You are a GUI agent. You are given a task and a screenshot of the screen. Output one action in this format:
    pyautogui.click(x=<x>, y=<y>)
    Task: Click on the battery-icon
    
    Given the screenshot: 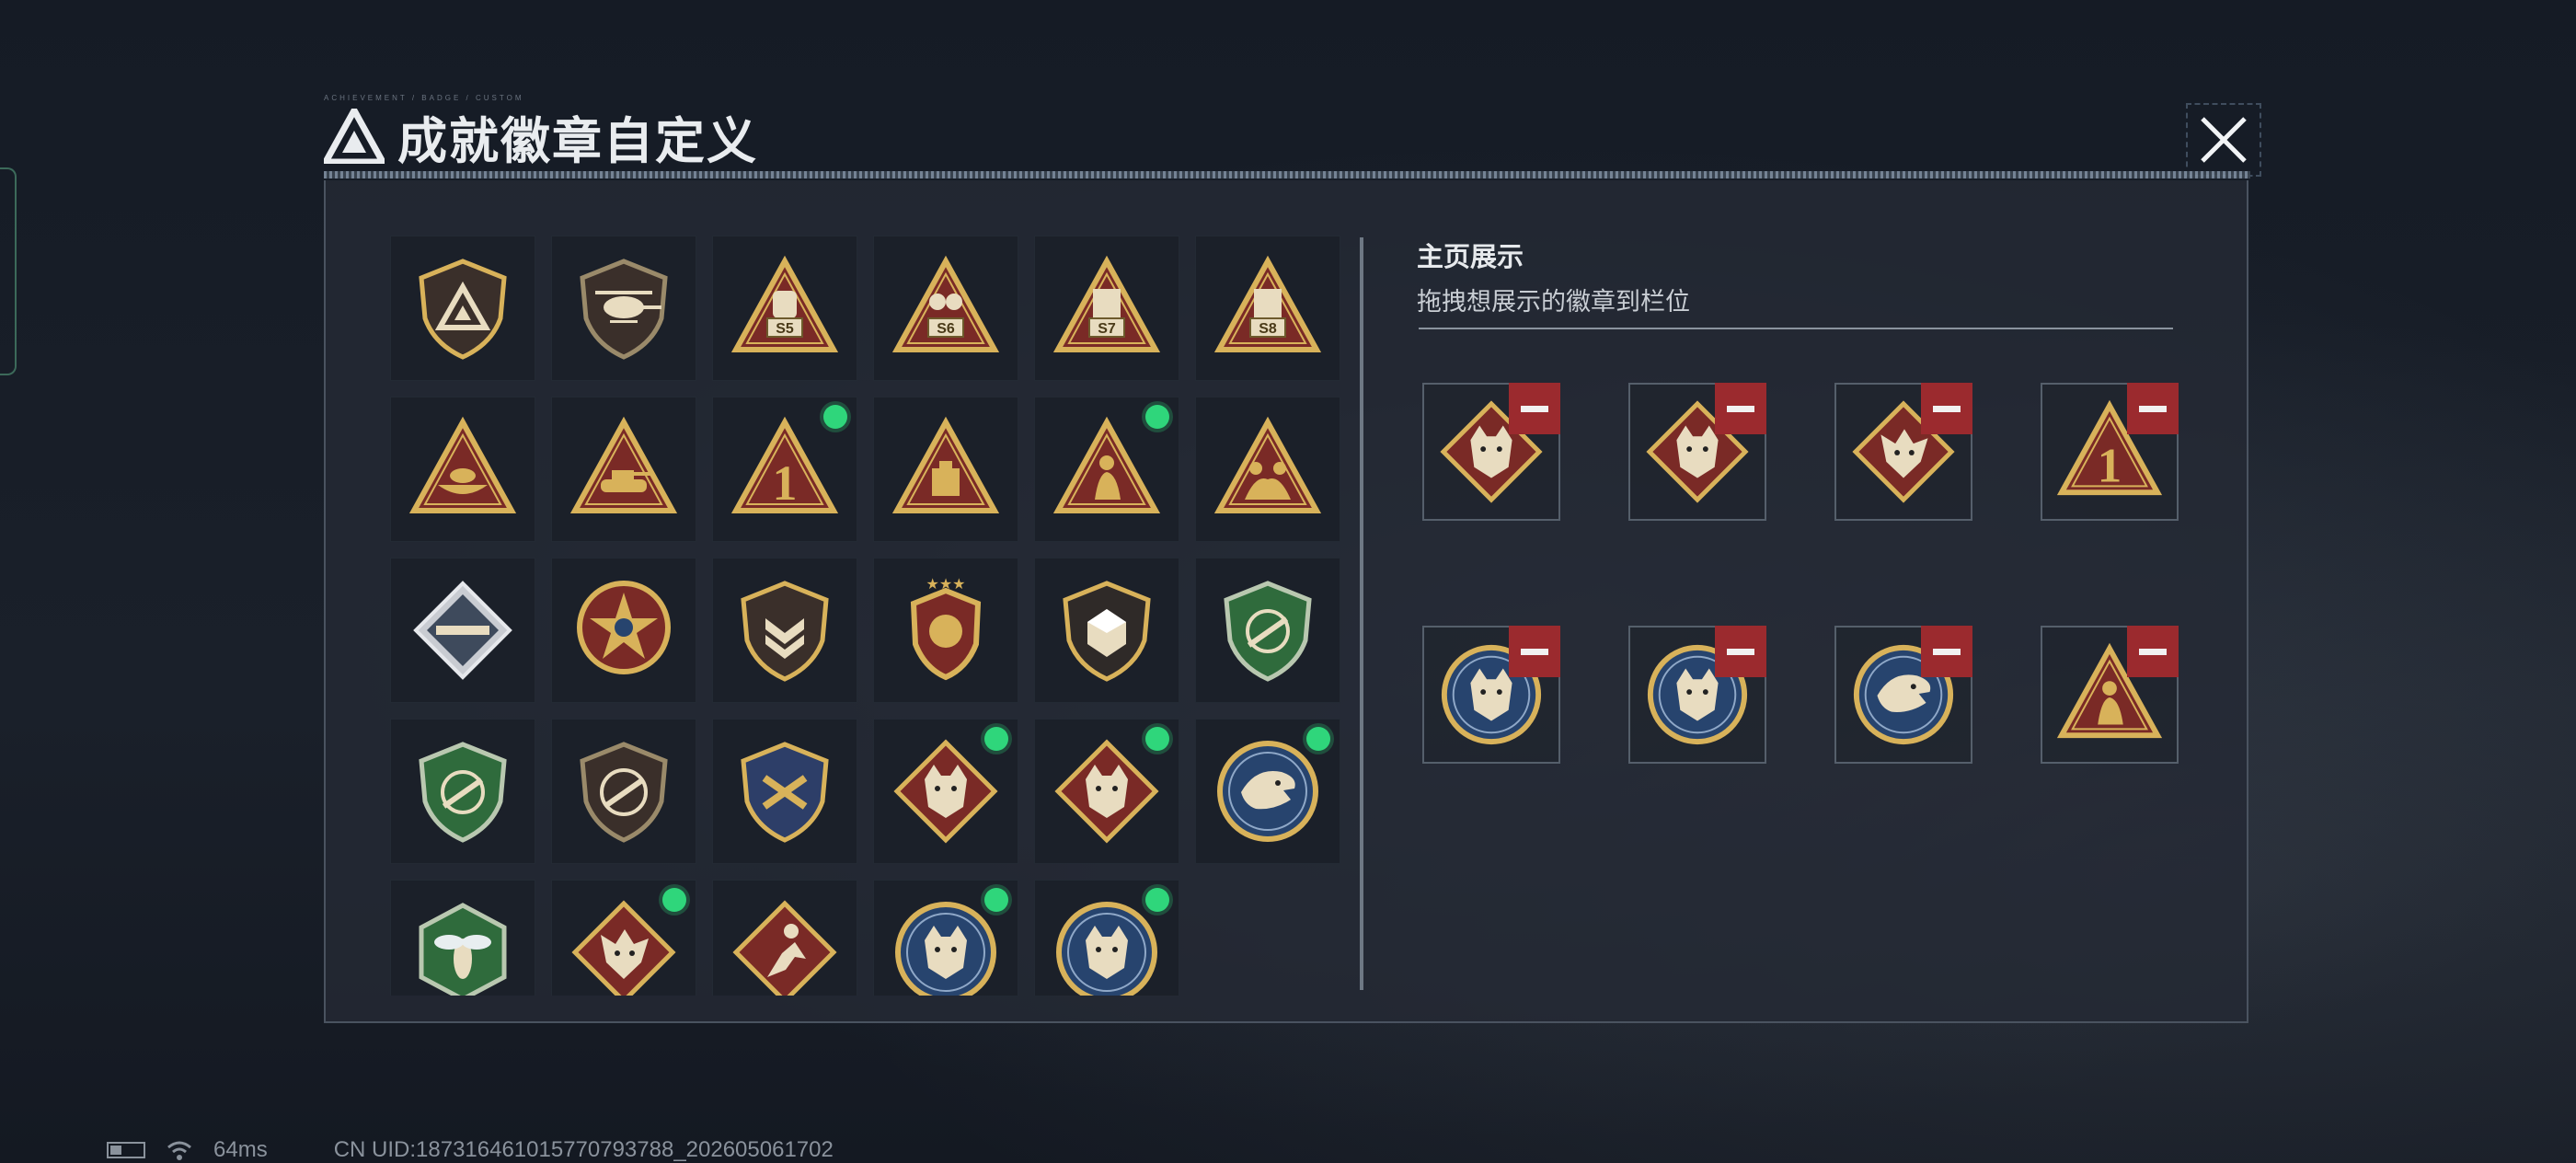 What is the action you would take?
    pyautogui.click(x=126, y=1150)
    